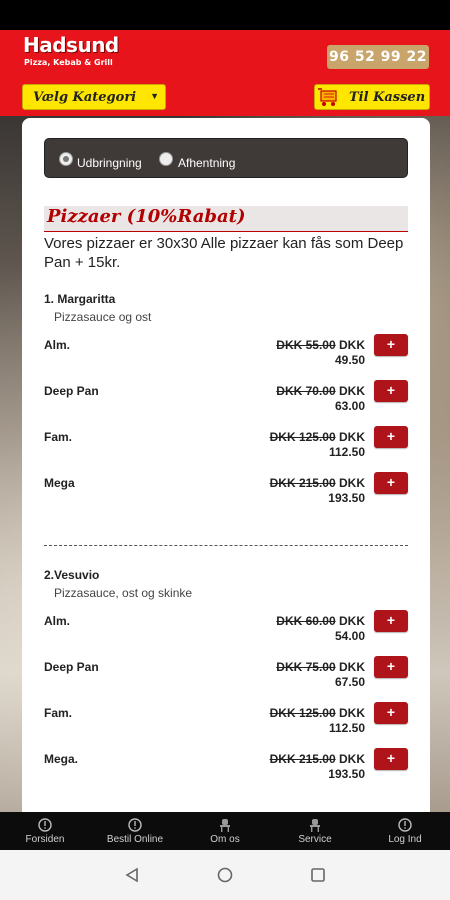 The width and height of the screenshot is (450, 900). Describe the element at coordinates (310, 353) in the screenshot. I see `variant-price: DKK 55.00 DKK 49.50` at that location.